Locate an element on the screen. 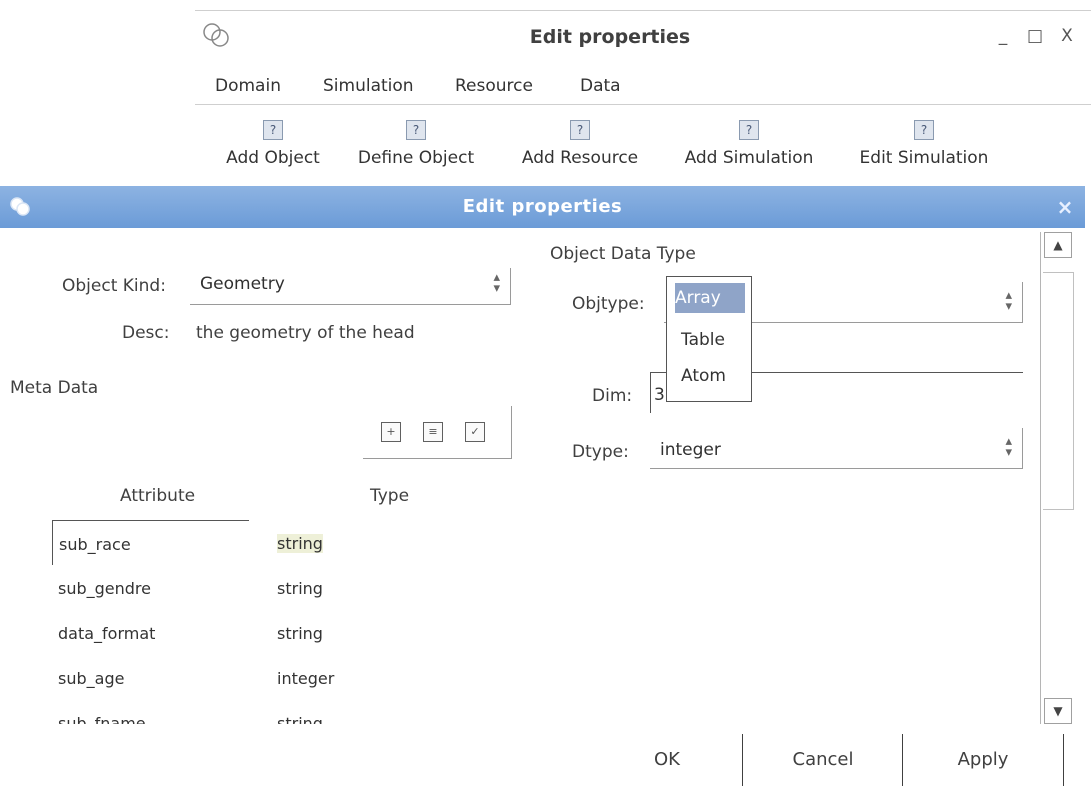  edit-attribute-icon: ≡ is located at coordinates (433, 432).